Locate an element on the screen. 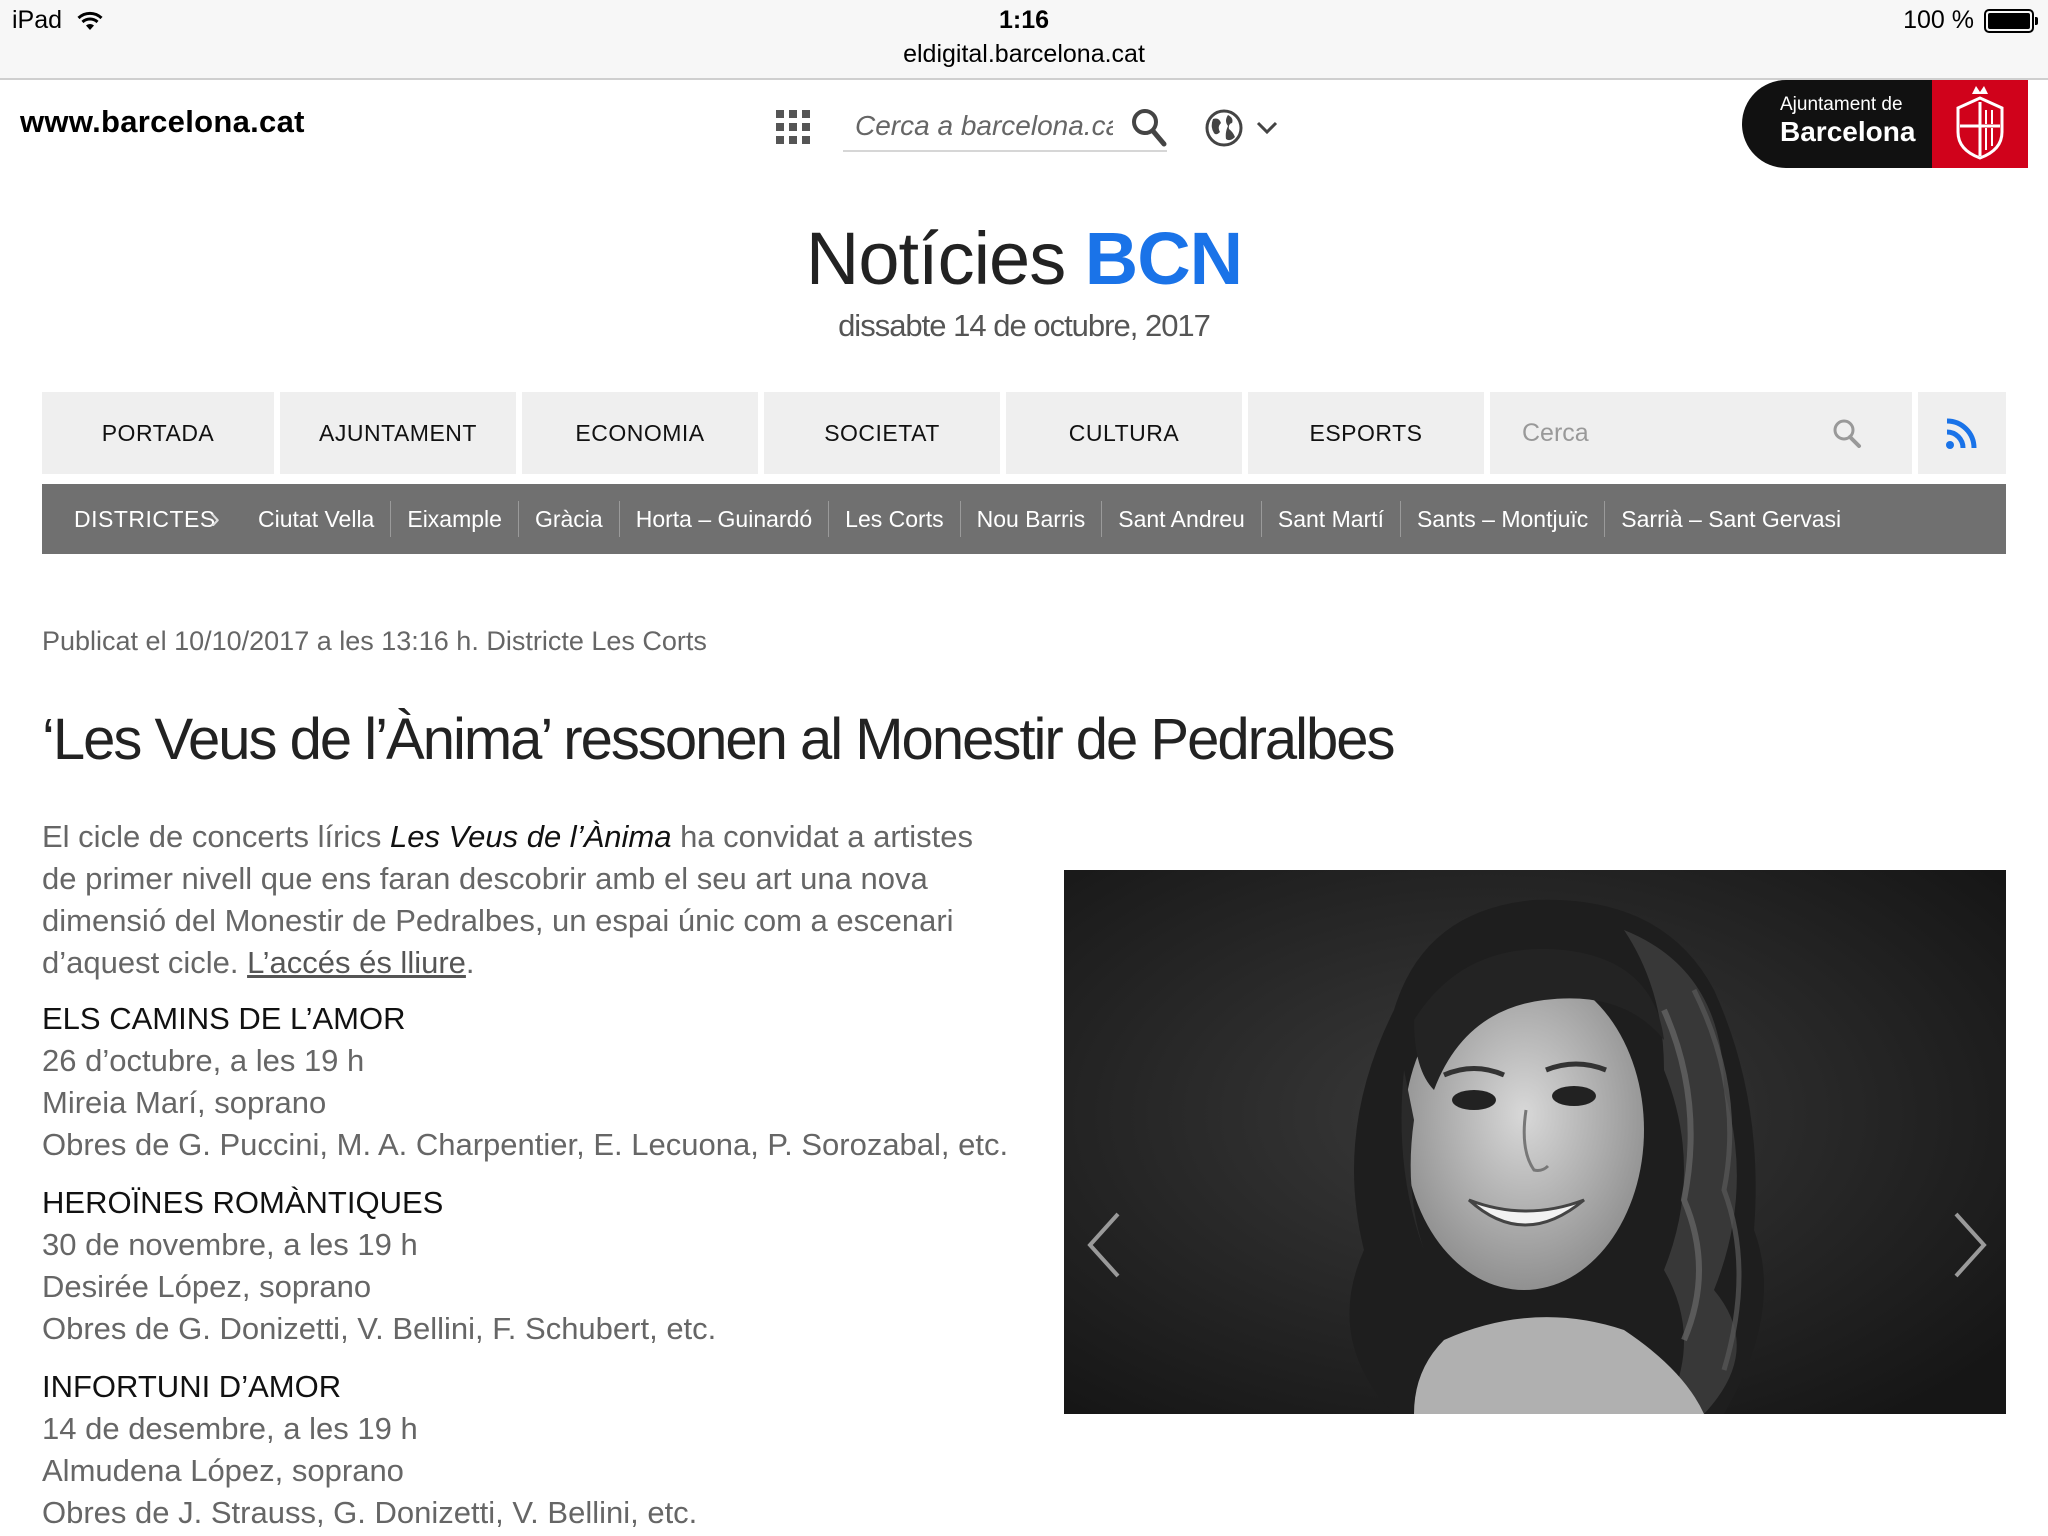 This screenshot has height=1536, width=2048. concert-date: 30 de novembre, a les 19 h is located at coordinates (230, 1244).